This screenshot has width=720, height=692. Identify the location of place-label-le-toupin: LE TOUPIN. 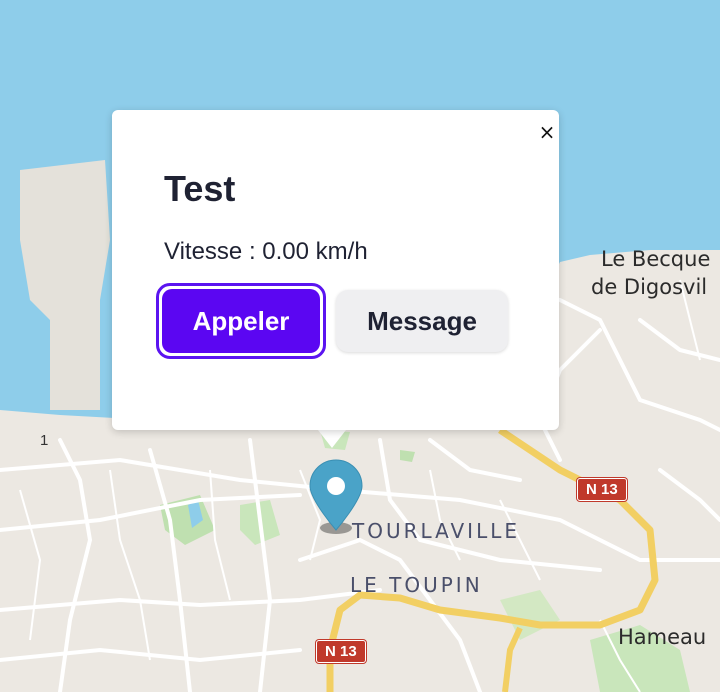
(416, 585).